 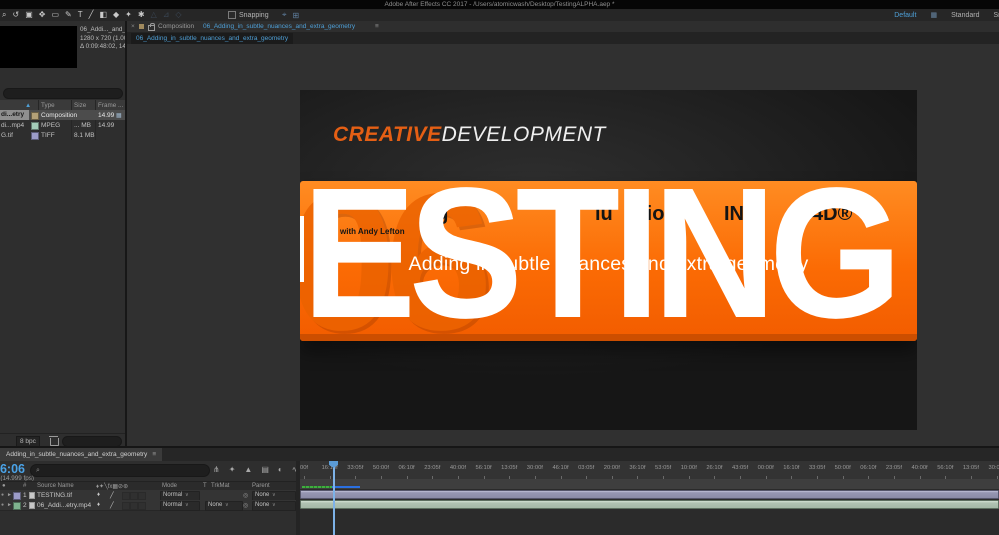 I want to click on timeline-timecode: 0:00:16:06, so click(x=12, y=468).